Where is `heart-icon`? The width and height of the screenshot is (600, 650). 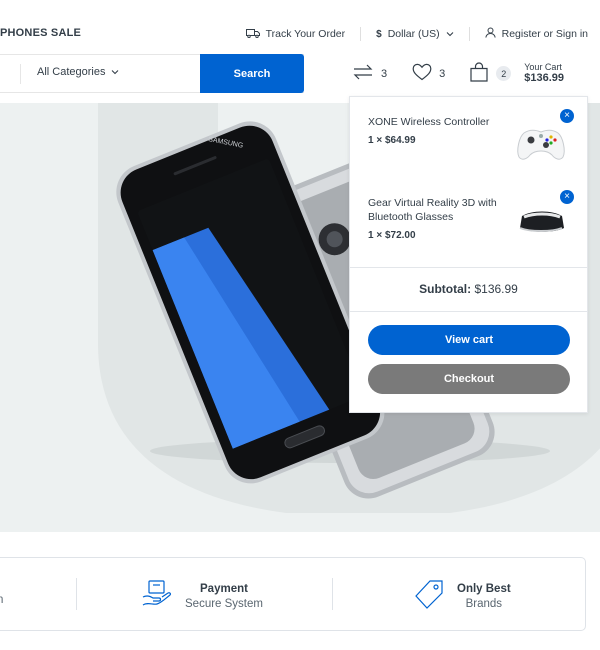 heart-icon is located at coordinates (422, 73).